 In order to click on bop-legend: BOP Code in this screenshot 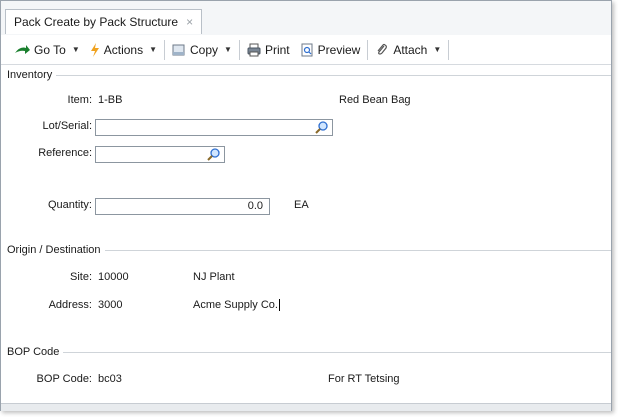, I will do `click(35, 352)`.